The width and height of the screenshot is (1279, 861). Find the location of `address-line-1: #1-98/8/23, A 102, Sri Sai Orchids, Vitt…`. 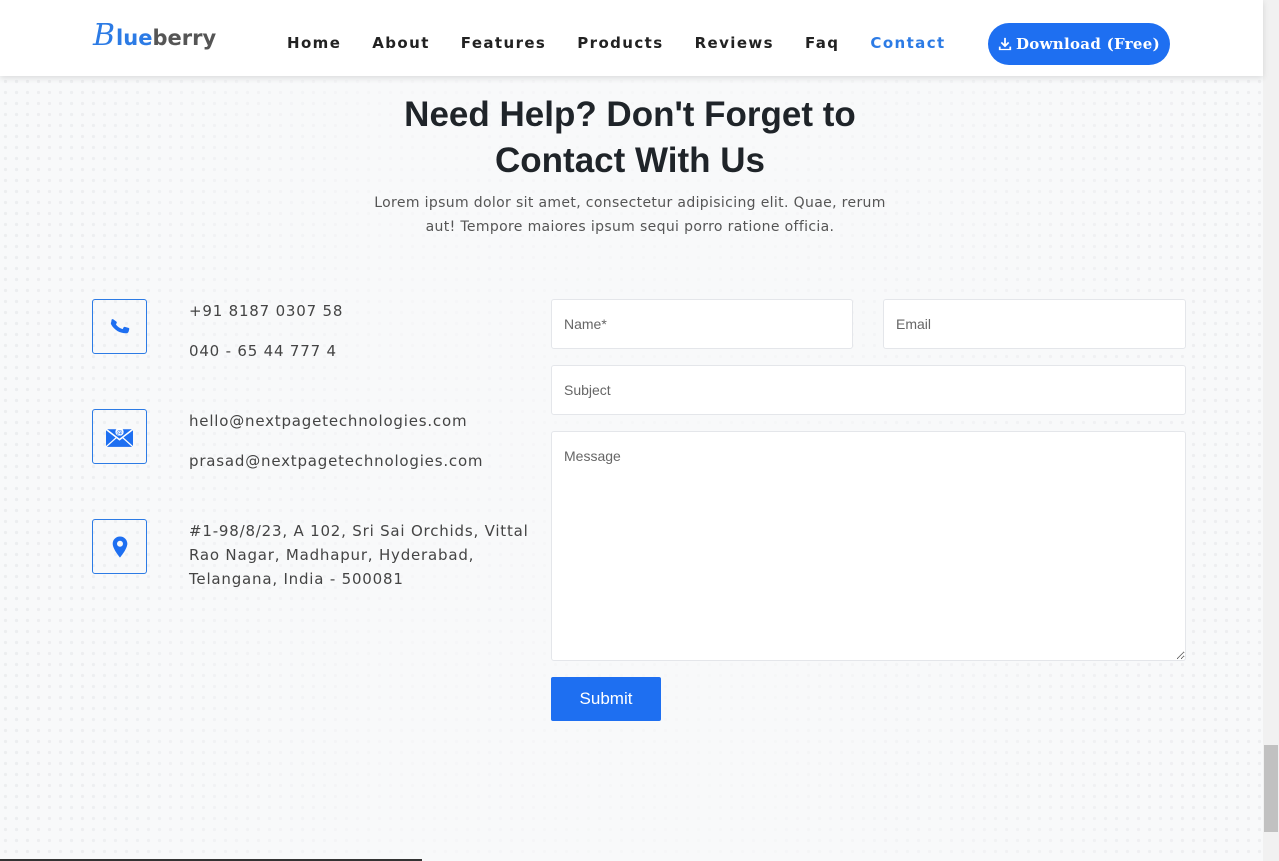

address-line-1: #1-98/8/23, A 102, Sri Sai Orchids, Vitt… is located at coordinates (359, 531).